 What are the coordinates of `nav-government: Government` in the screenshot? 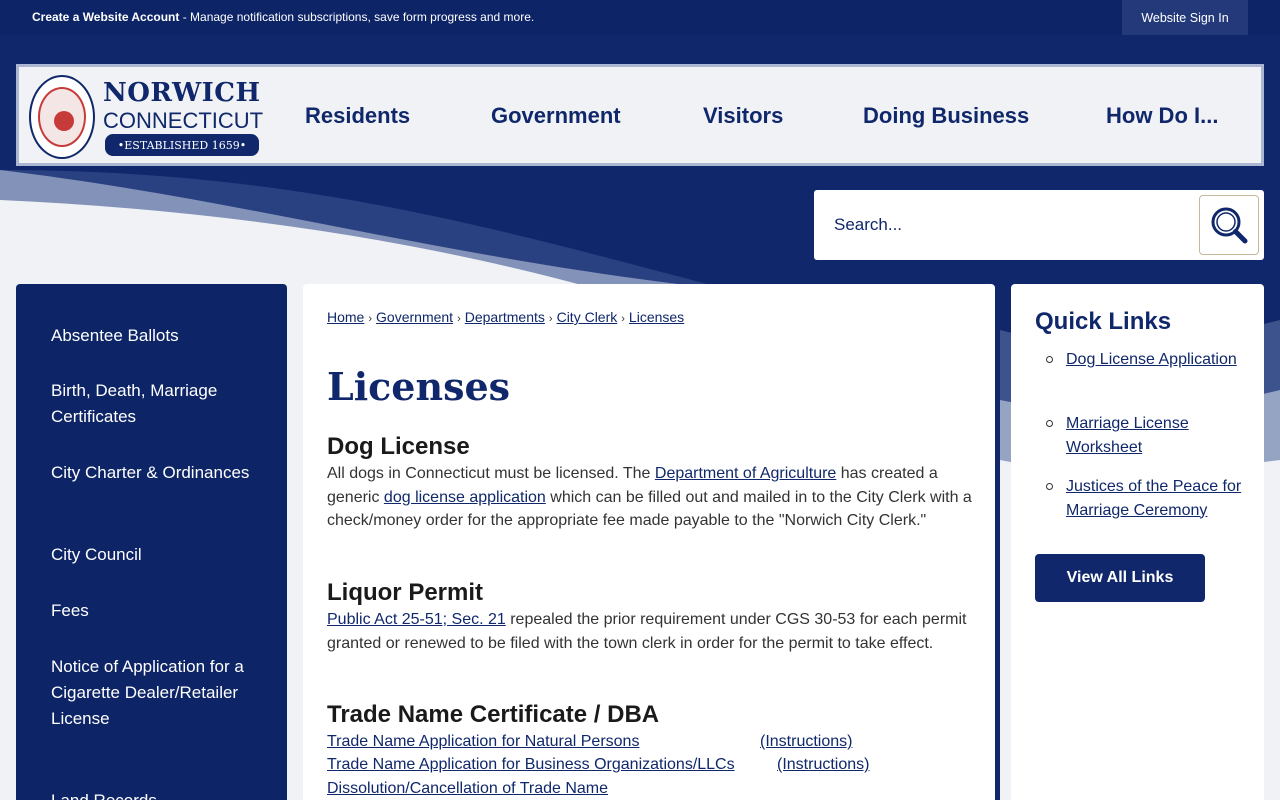 It's located at (556, 116).